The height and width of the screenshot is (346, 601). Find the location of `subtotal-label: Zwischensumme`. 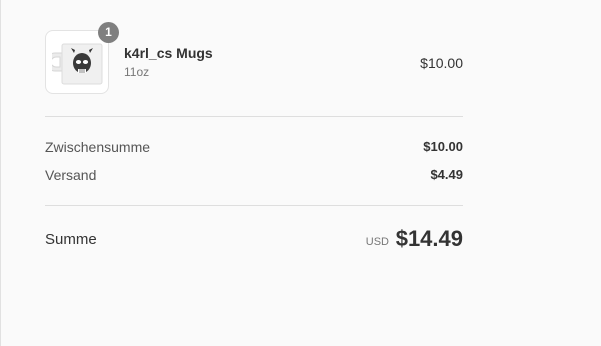

subtotal-label: Zwischensumme is located at coordinates (98, 147).